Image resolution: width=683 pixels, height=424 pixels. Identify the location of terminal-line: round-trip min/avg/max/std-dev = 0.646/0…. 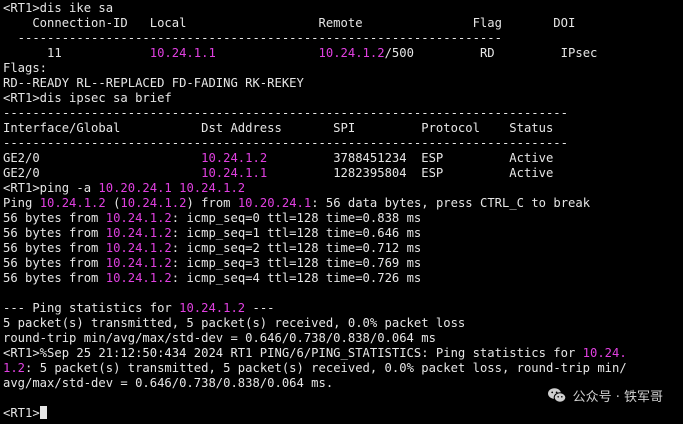
(343, 338).